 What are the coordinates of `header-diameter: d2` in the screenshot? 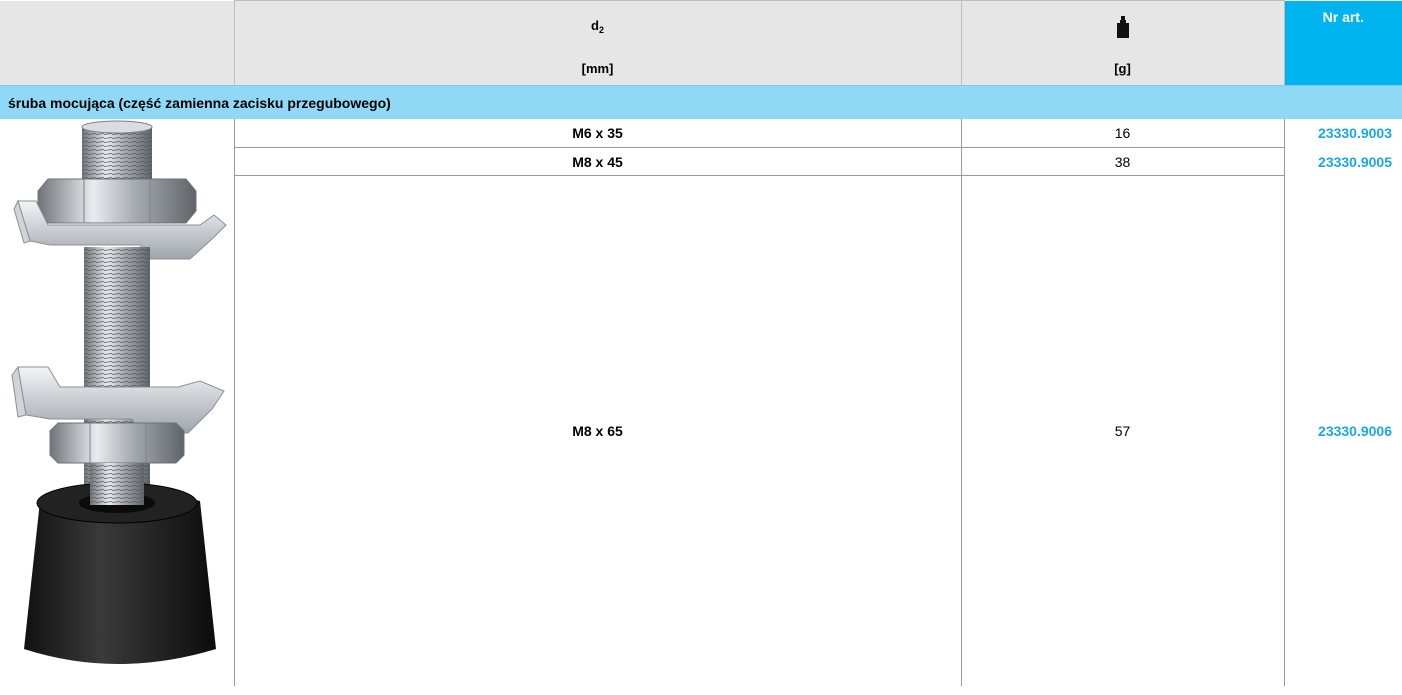 It's located at (597, 26).